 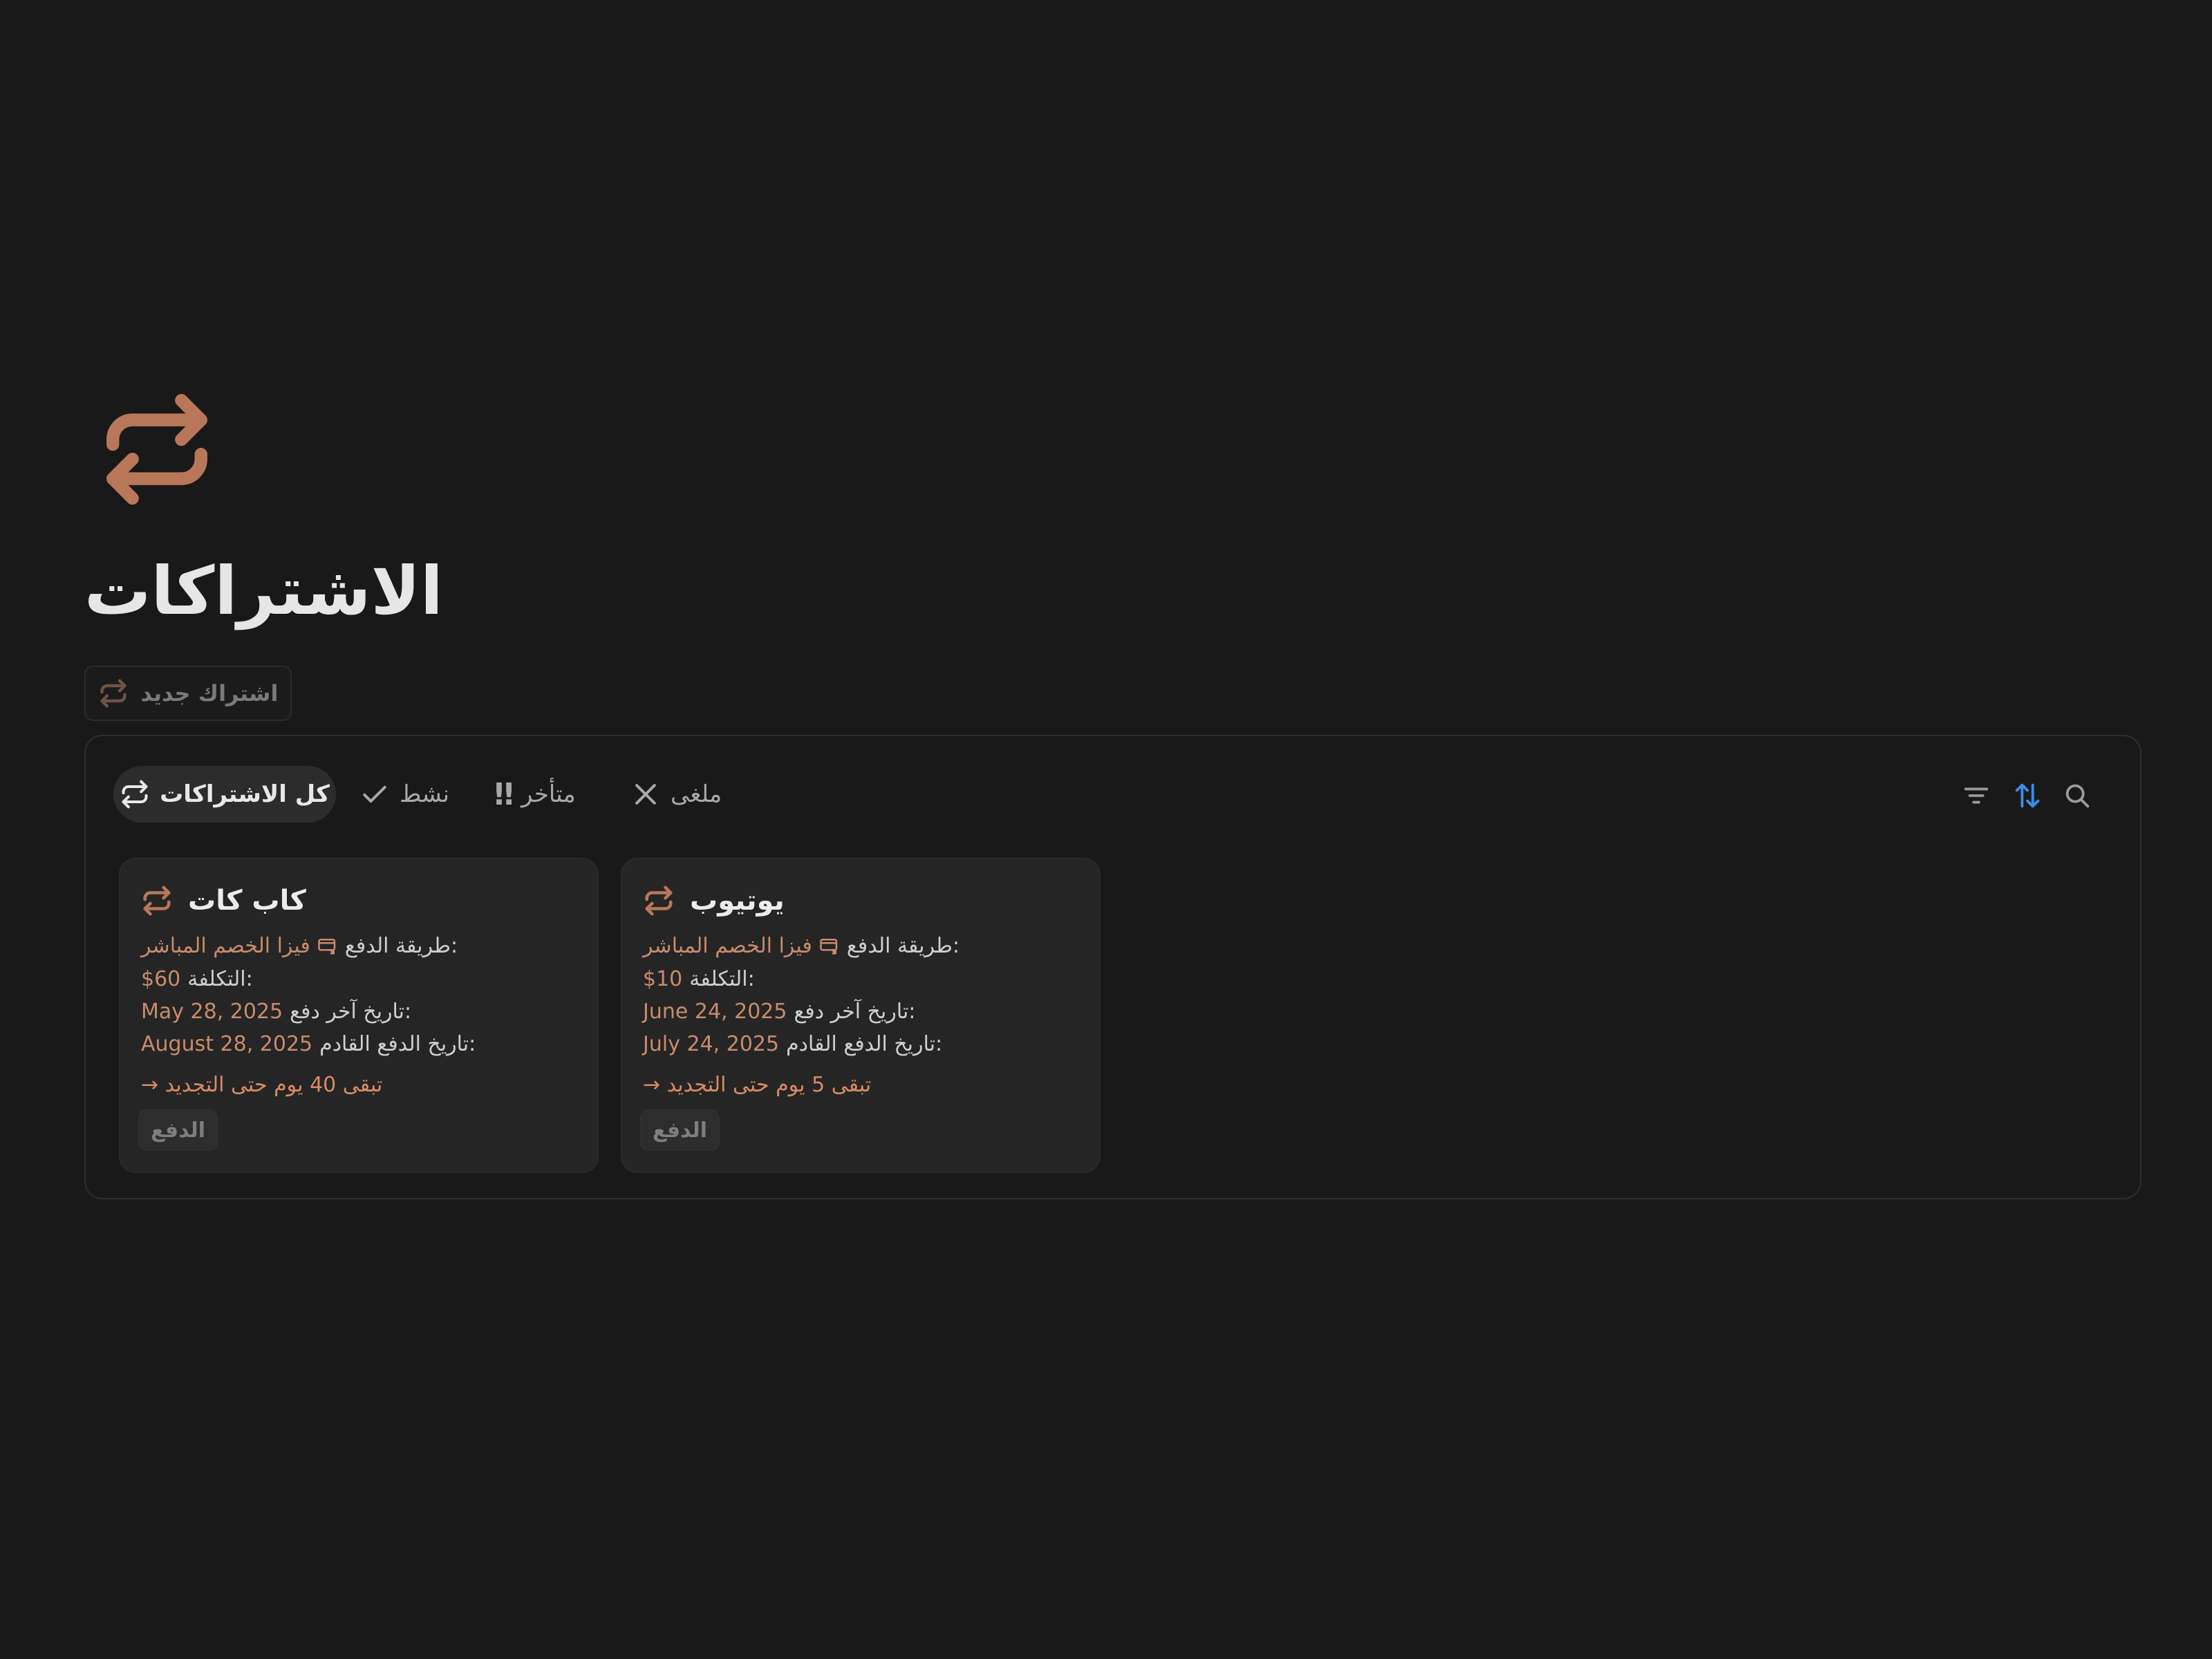 What do you see at coordinates (245, 794) in the screenshot?
I see `tab-label: كل الاشتراكات` at bounding box center [245, 794].